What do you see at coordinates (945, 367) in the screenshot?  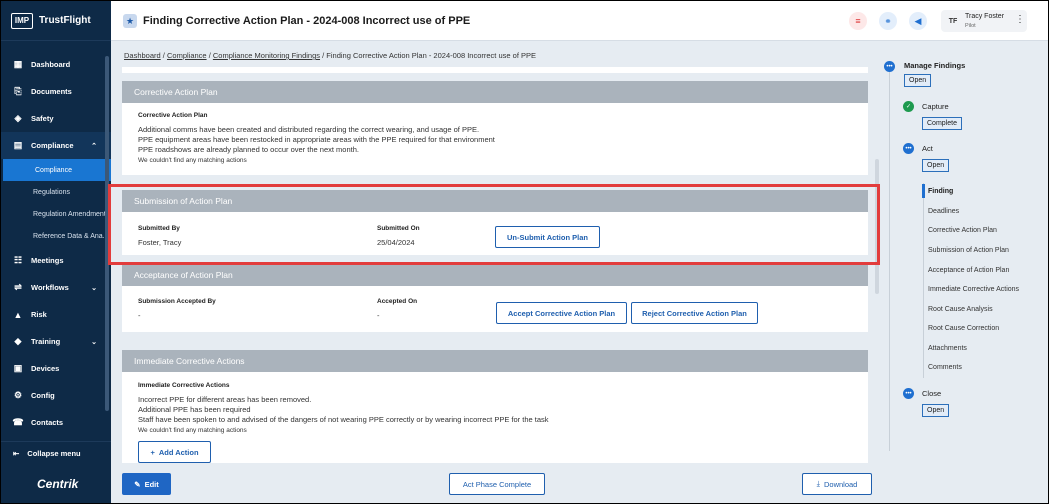 I see `substep-comments: Comments` at bounding box center [945, 367].